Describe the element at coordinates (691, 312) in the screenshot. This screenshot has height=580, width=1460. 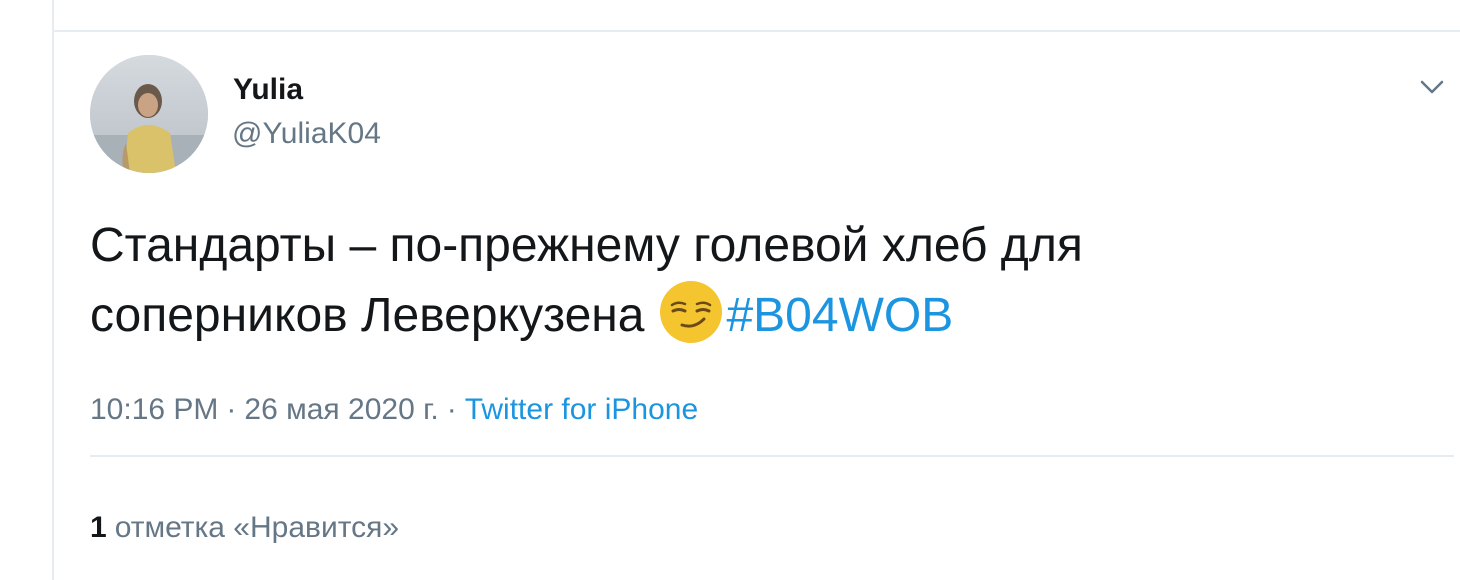
I see `smirking-face-emoji-icon` at that location.